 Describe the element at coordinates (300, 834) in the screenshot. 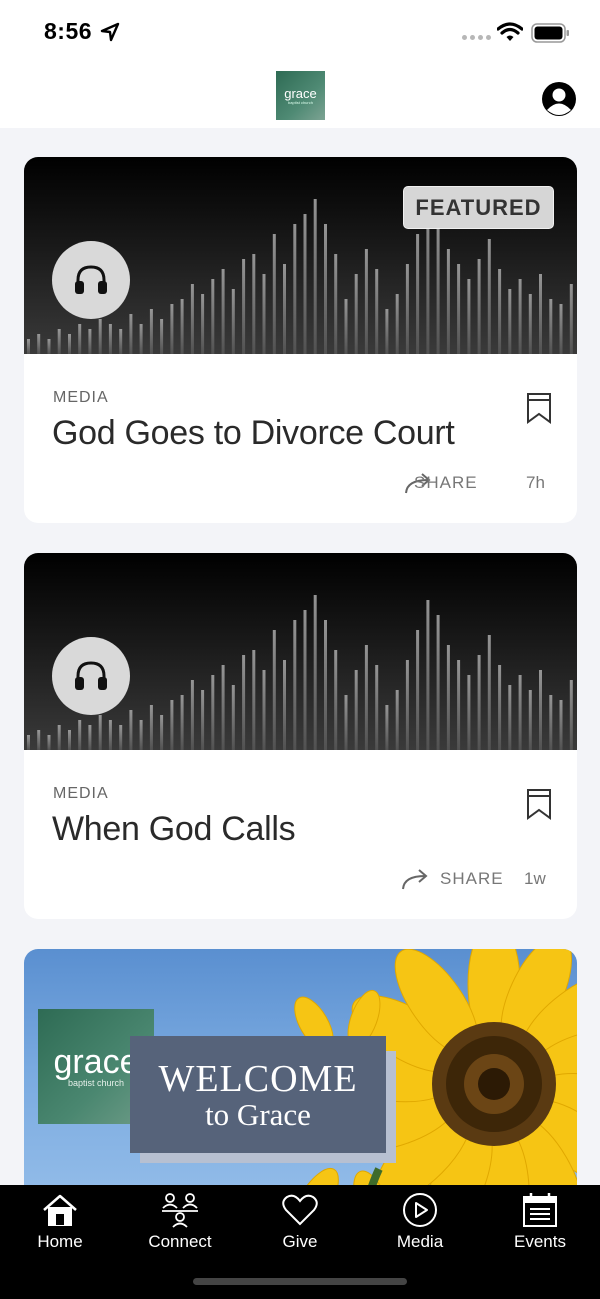

I see `card-body: MEDIA When God Calls SHARE 1w` at that location.